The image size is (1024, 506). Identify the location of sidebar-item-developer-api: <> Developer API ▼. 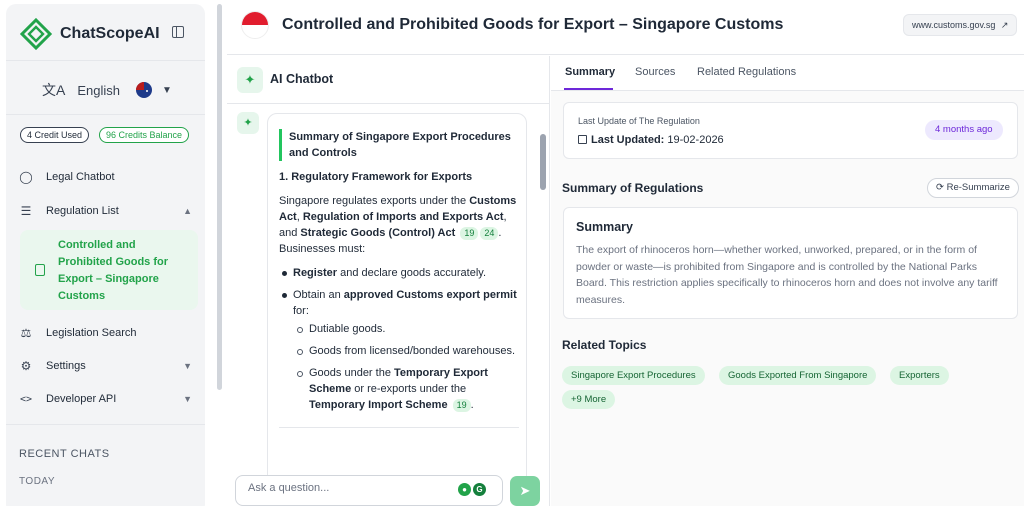
(108, 399).